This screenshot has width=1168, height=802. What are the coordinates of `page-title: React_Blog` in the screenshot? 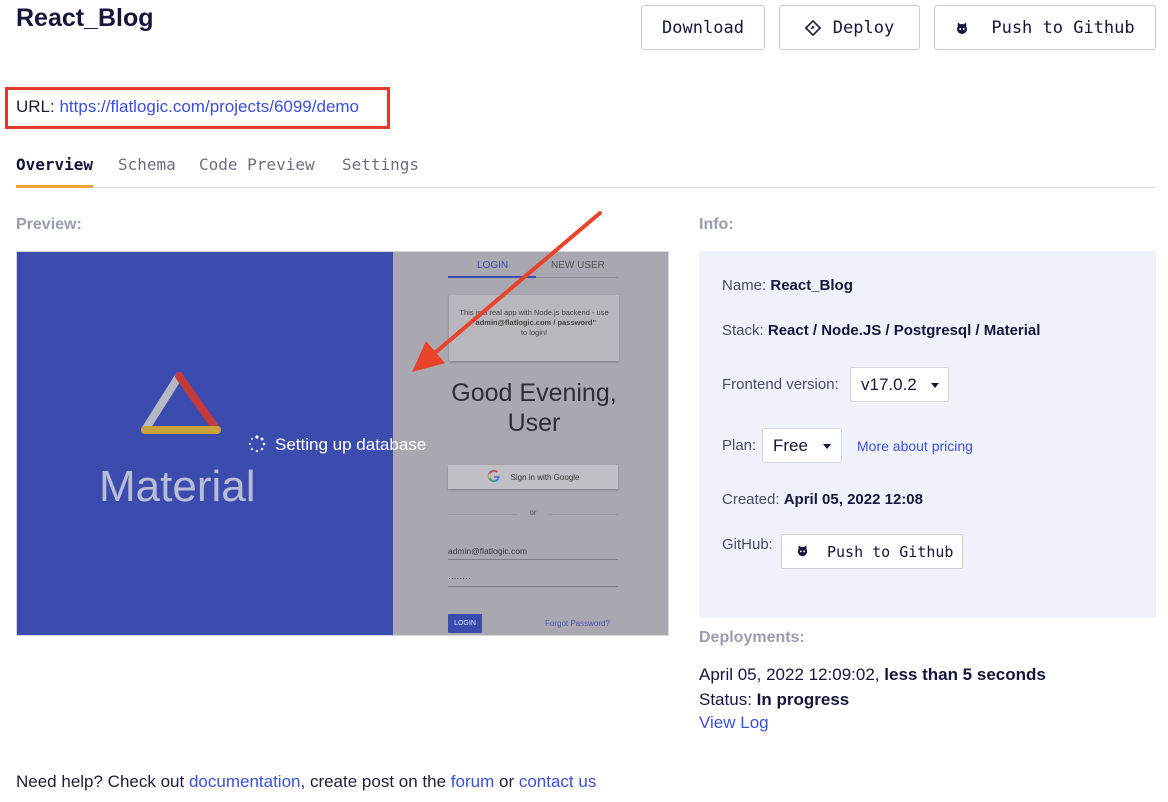 It's located at (85, 18).